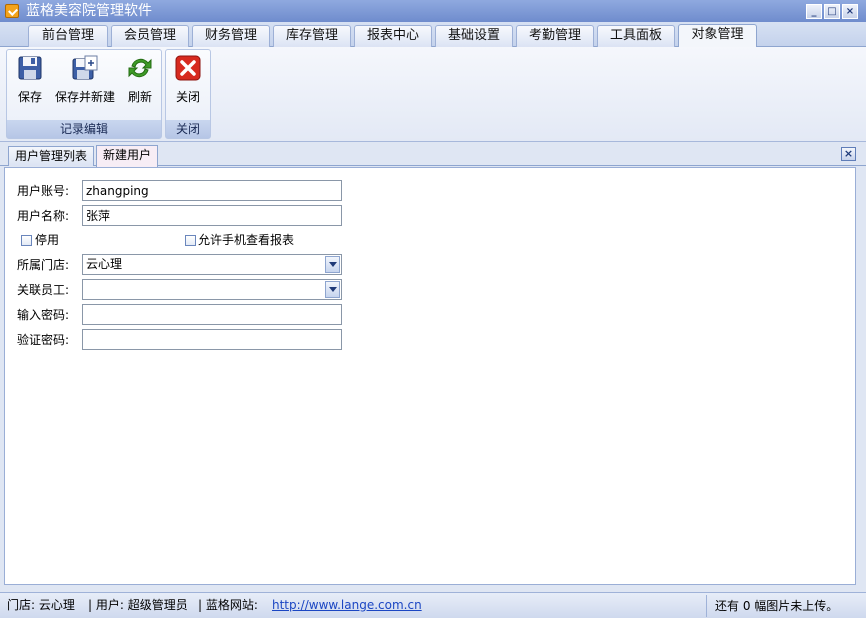 This screenshot has height=618, width=866. What do you see at coordinates (84, 129) in the screenshot?
I see `ribbon-group-caption: 记录编辑` at bounding box center [84, 129].